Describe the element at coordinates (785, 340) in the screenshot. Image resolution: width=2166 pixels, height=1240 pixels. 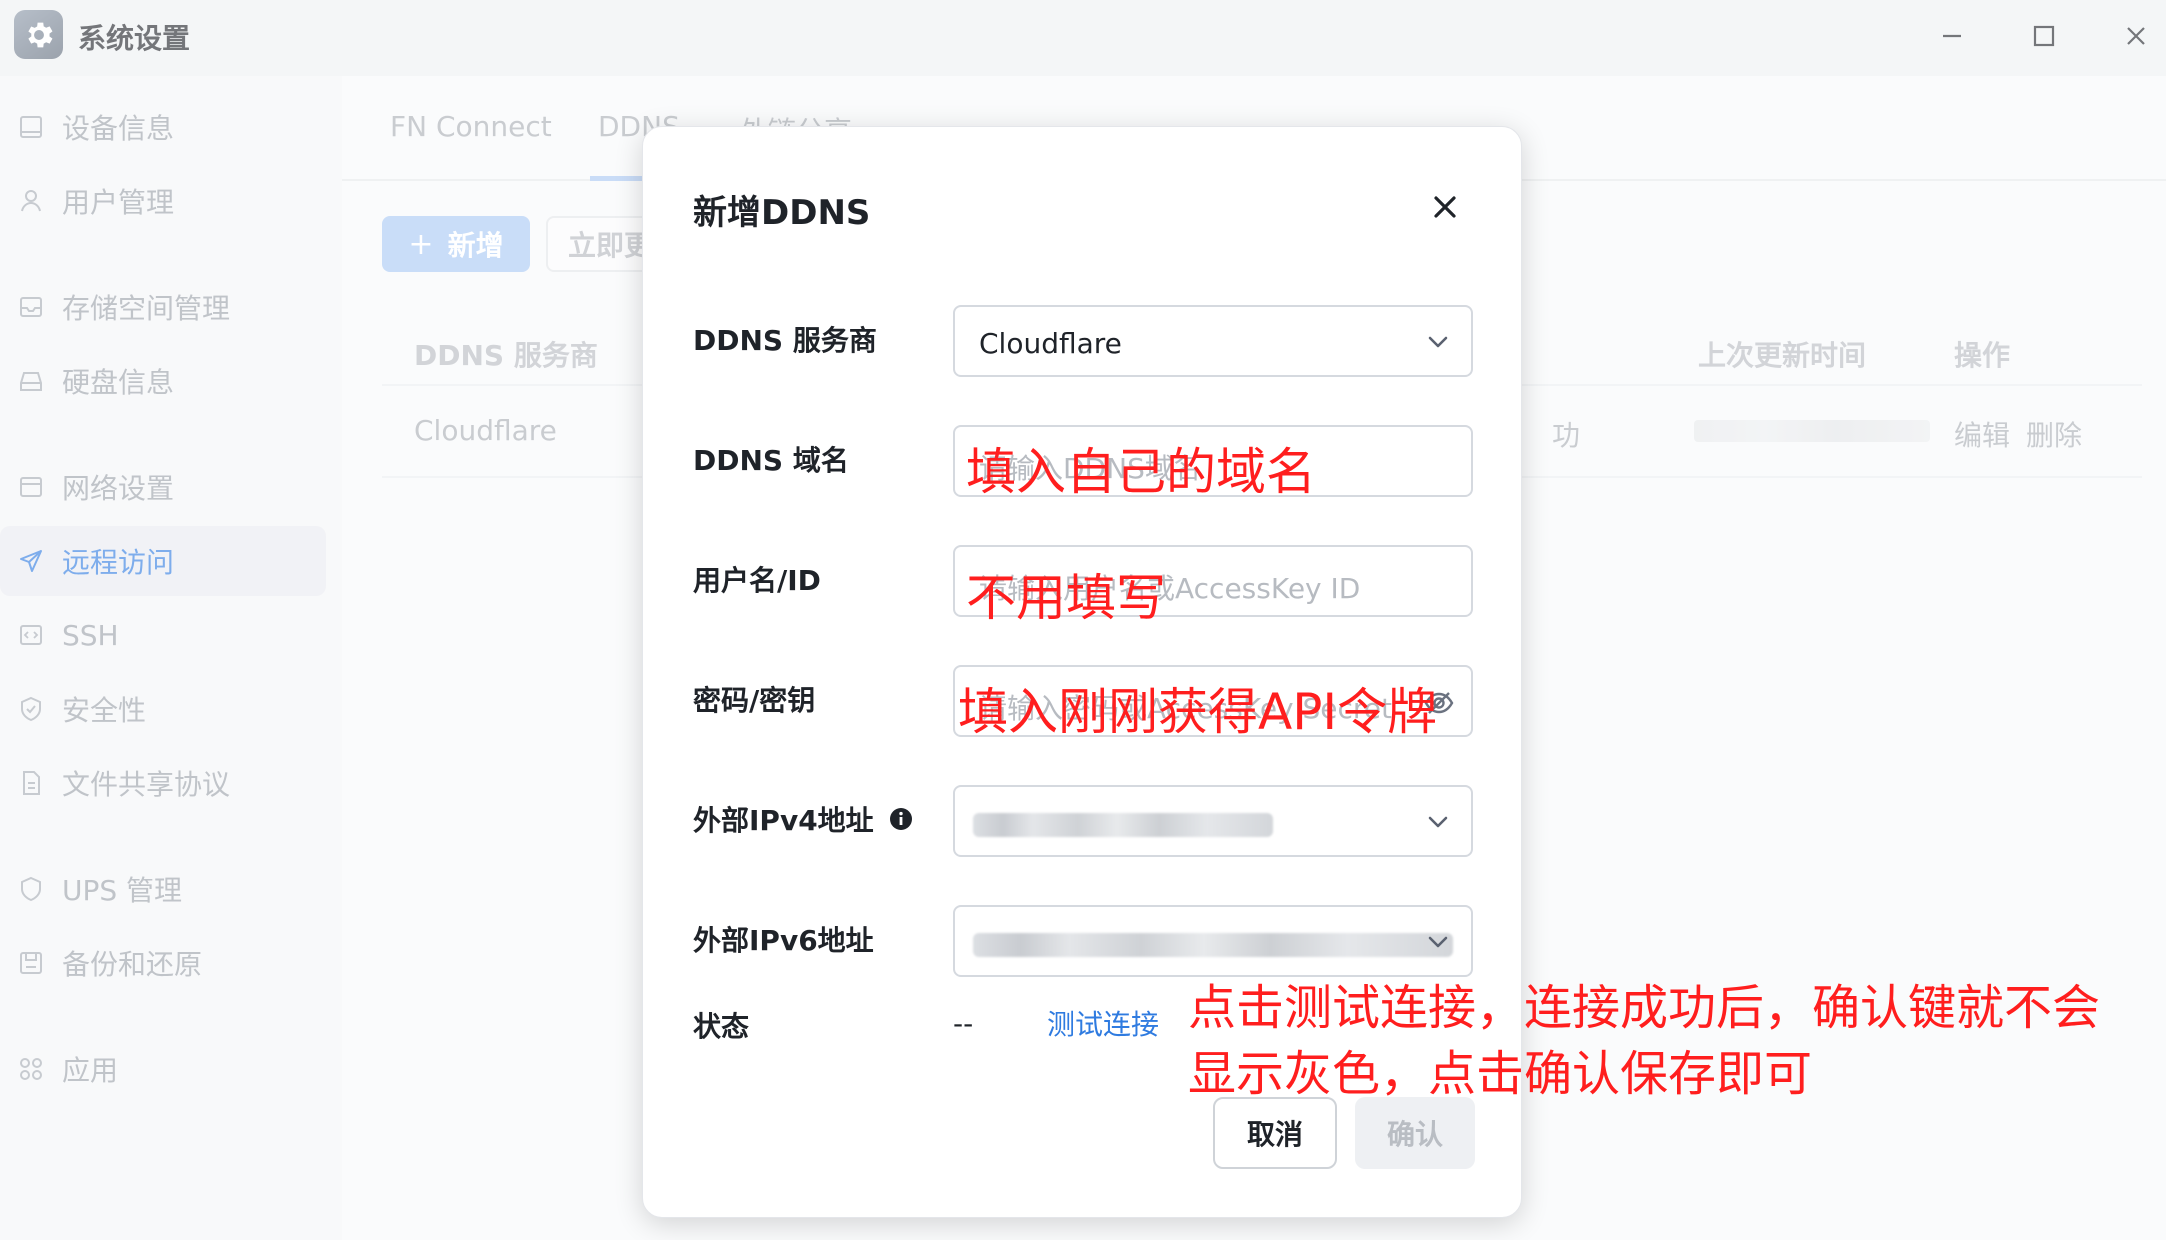
I see `provider-label: DDNS 服务商` at that location.